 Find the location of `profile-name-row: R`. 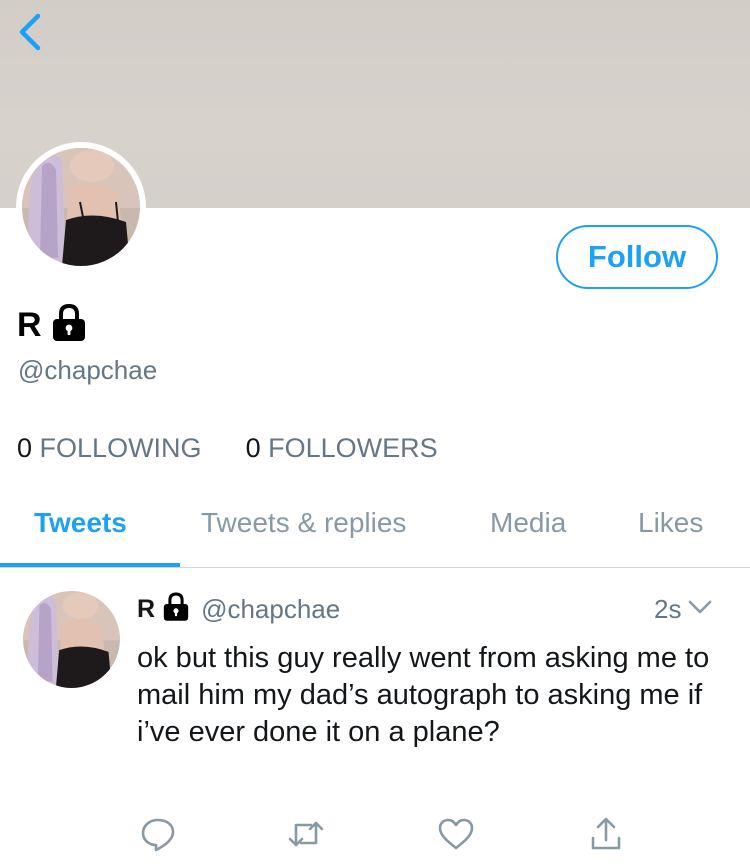

profile-name-row: R is located at coordinates (53, 324).